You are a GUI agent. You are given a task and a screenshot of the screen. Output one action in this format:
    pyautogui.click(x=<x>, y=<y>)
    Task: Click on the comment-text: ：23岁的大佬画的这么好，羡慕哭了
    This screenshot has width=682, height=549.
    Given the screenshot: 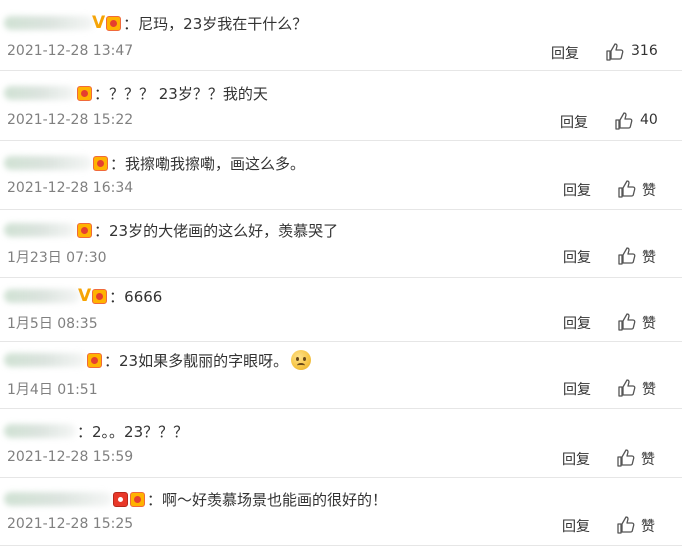 What is the action you would take?
    pyautogui.click(x=216, y=230)
    